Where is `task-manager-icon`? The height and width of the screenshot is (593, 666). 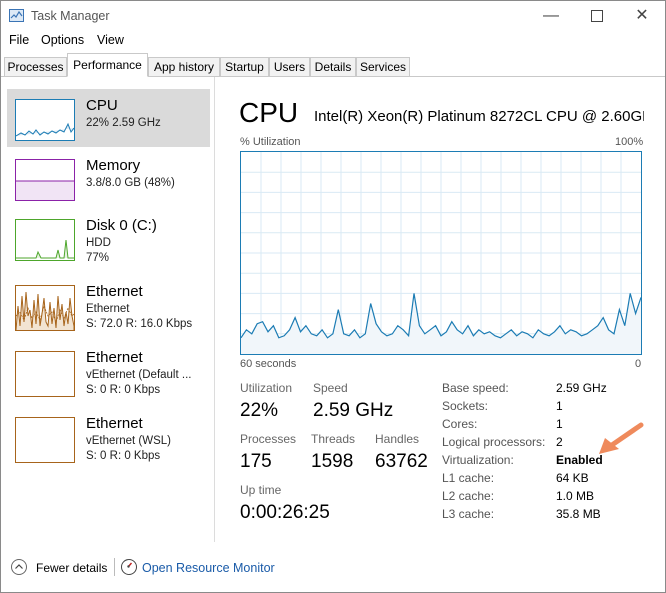
task-manager-icon is located at coordinates (16, 15).